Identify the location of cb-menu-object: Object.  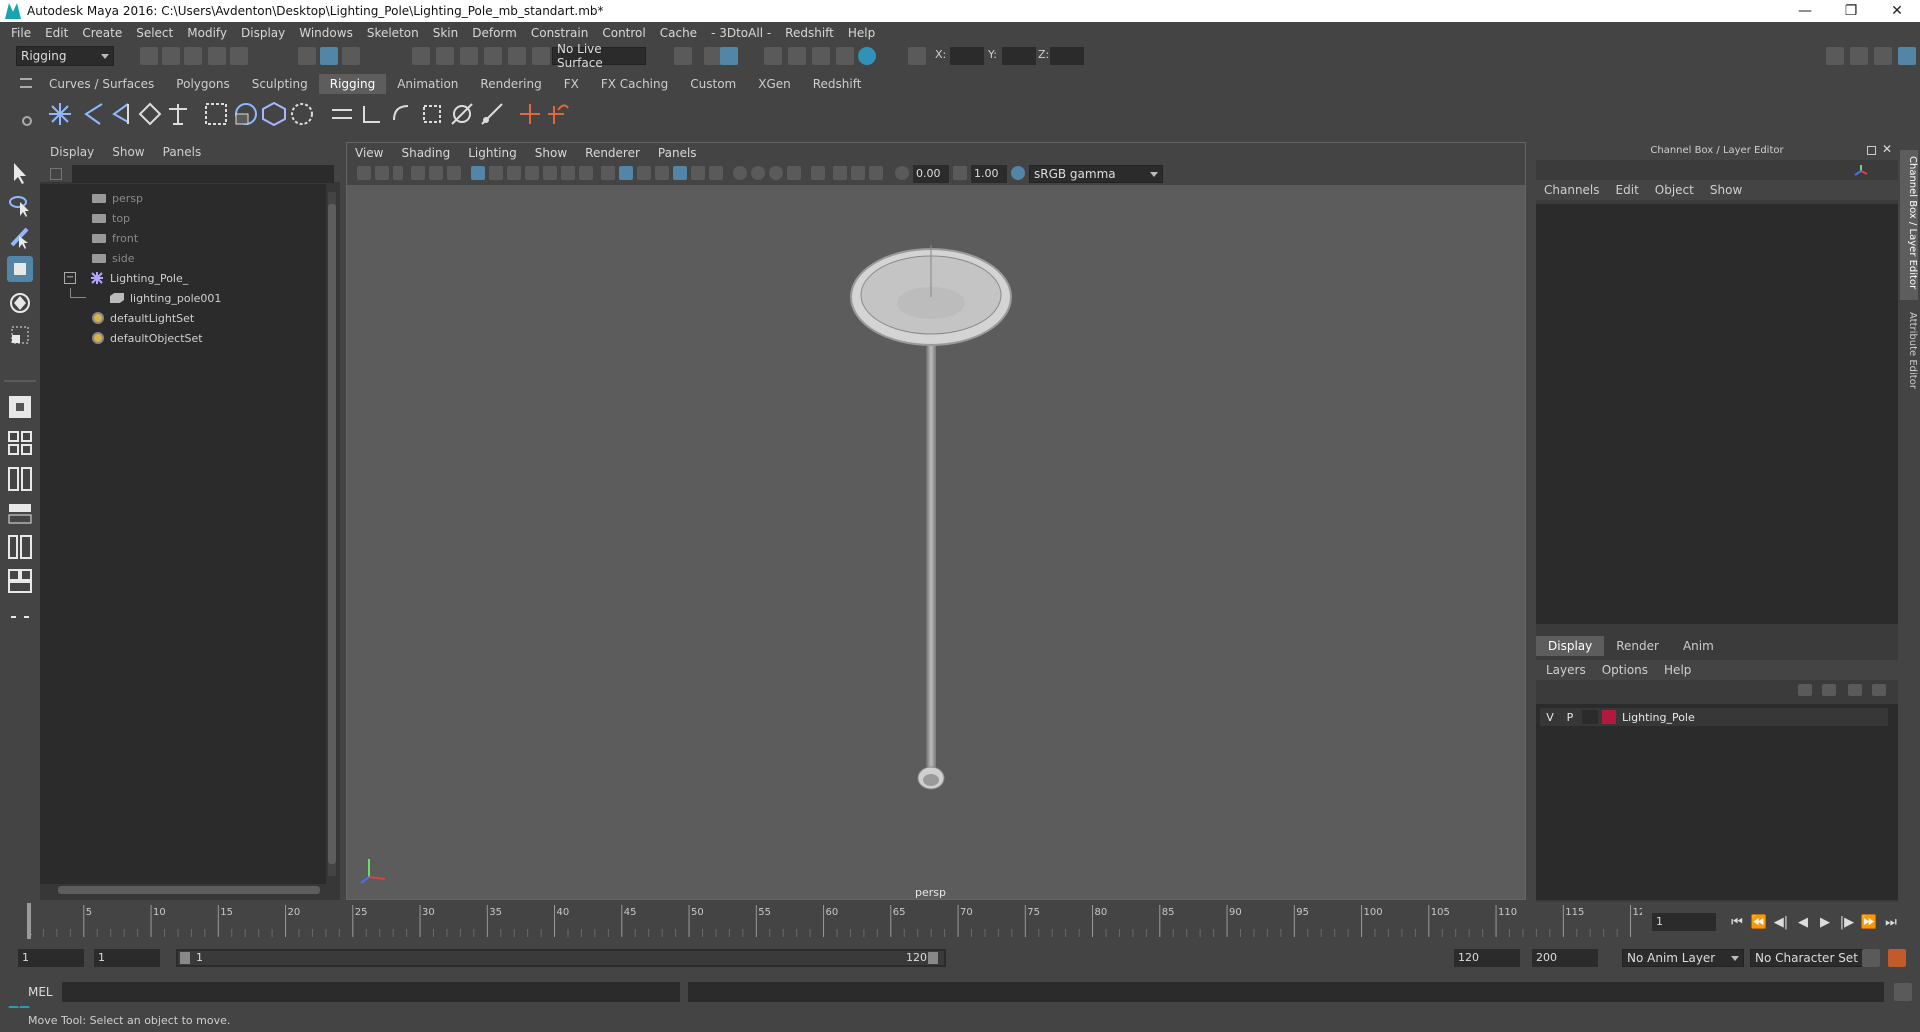
(1674, 190).